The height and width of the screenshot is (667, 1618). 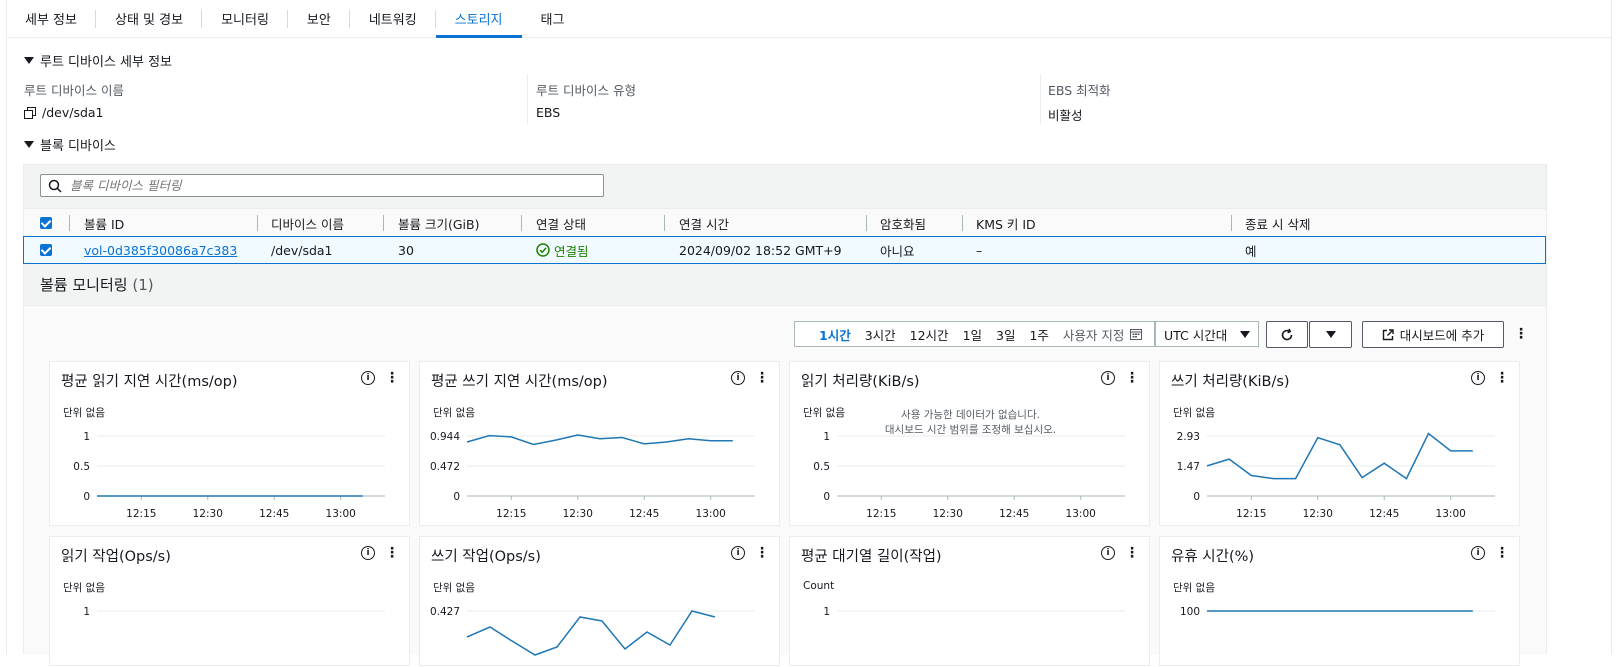 I want to click on monitoring-title-text: 볼륨 모니터링, so click(x=84, y=285).